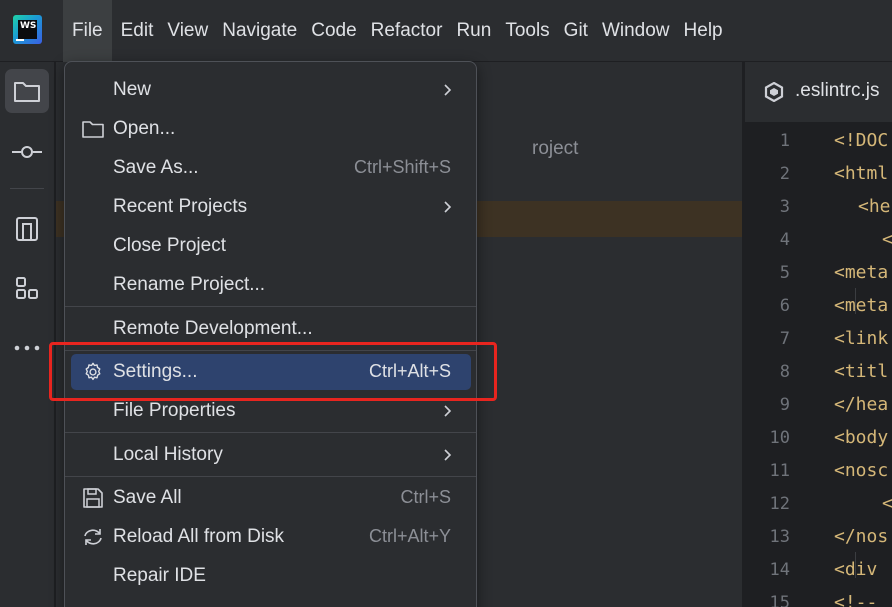 This screenshot has width=892, height=607. What do you see at coordinates (784, 207) in the screenshot?
I see `line-number: 3` at bounding box center [784, 207].